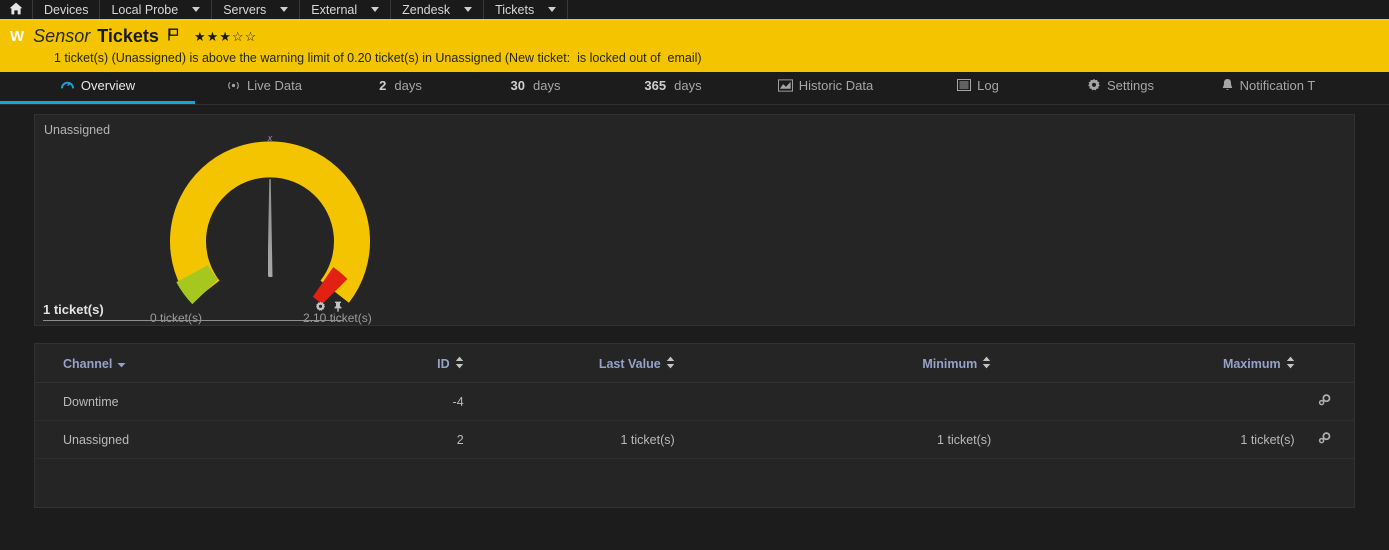 The width and height of the screenshot is (1389, 550). Describe the element at coordinates (1324, 363) in the screenshot. I see `column-header-actions` at that location.